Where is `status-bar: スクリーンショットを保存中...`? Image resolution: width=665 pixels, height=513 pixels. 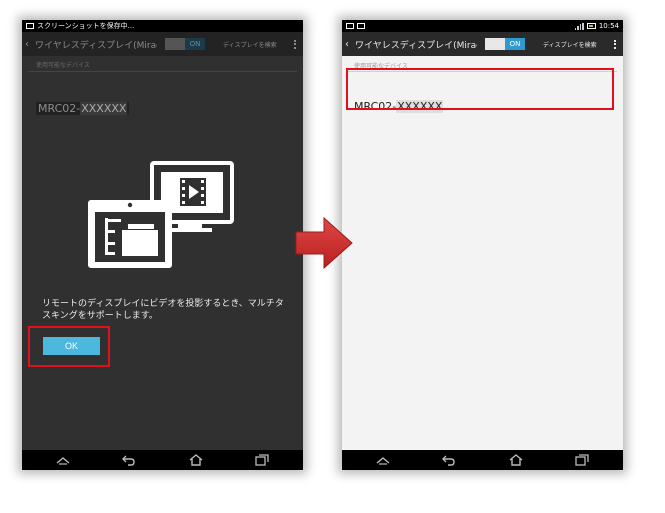
status-bar: スクリーンショットを保存中... is located at coordinates (162, 26).